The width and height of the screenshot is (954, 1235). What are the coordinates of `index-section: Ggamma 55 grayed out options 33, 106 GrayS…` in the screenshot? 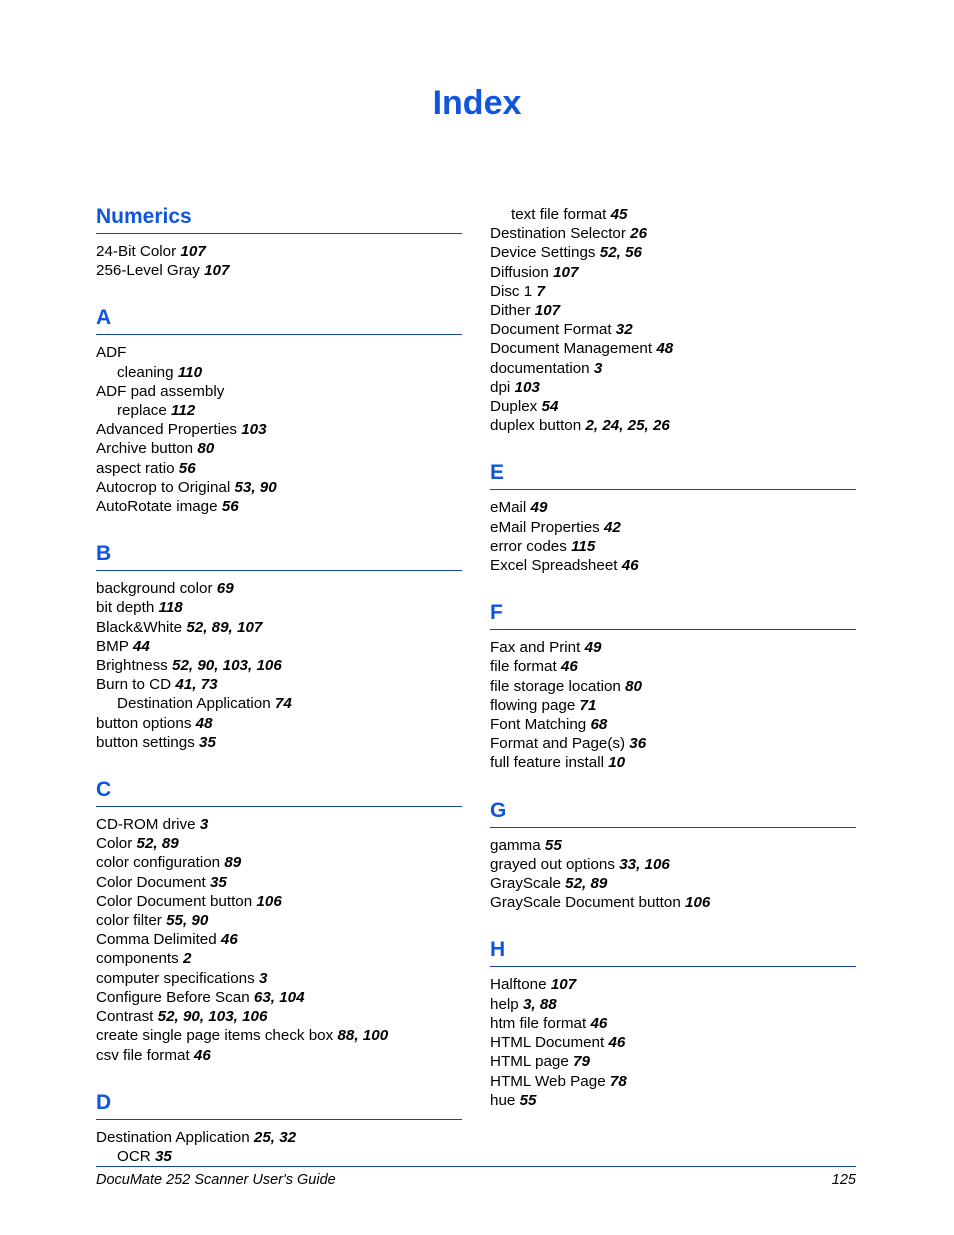 It's located at (673, 856).